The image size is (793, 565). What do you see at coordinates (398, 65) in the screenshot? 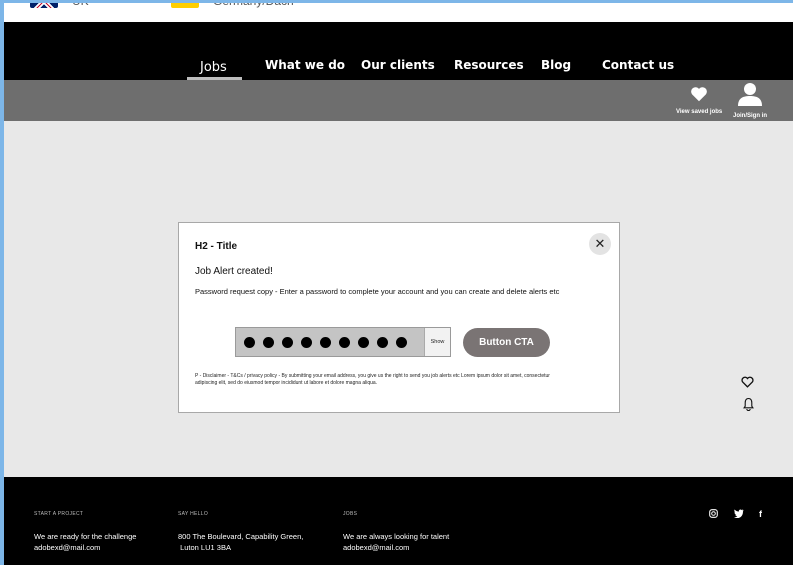
I see `nav-item-our-clients: Our clients` at bounding box center [398, 65].